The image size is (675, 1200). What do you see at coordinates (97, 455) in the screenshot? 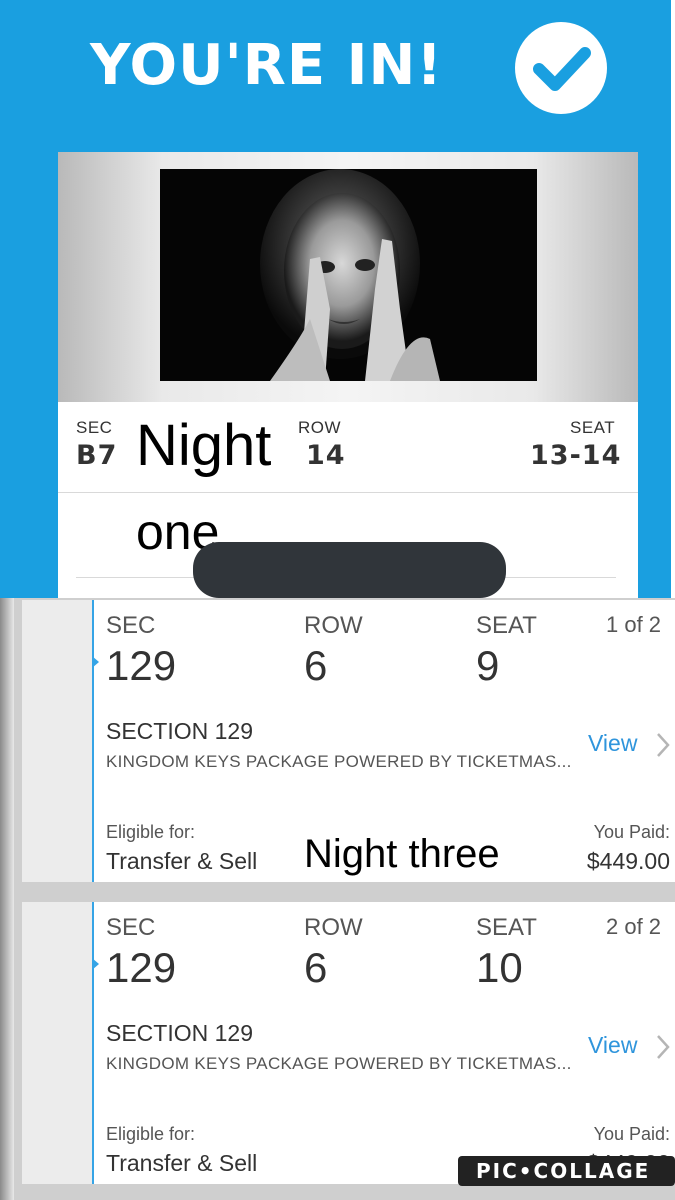
I see `sec-value: B7` at bounding box center [97, 455].